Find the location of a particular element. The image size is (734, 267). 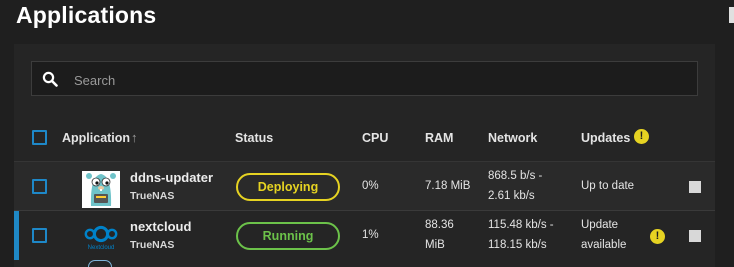

column-header-cpu: CPU is located at coordinates (375, 138).